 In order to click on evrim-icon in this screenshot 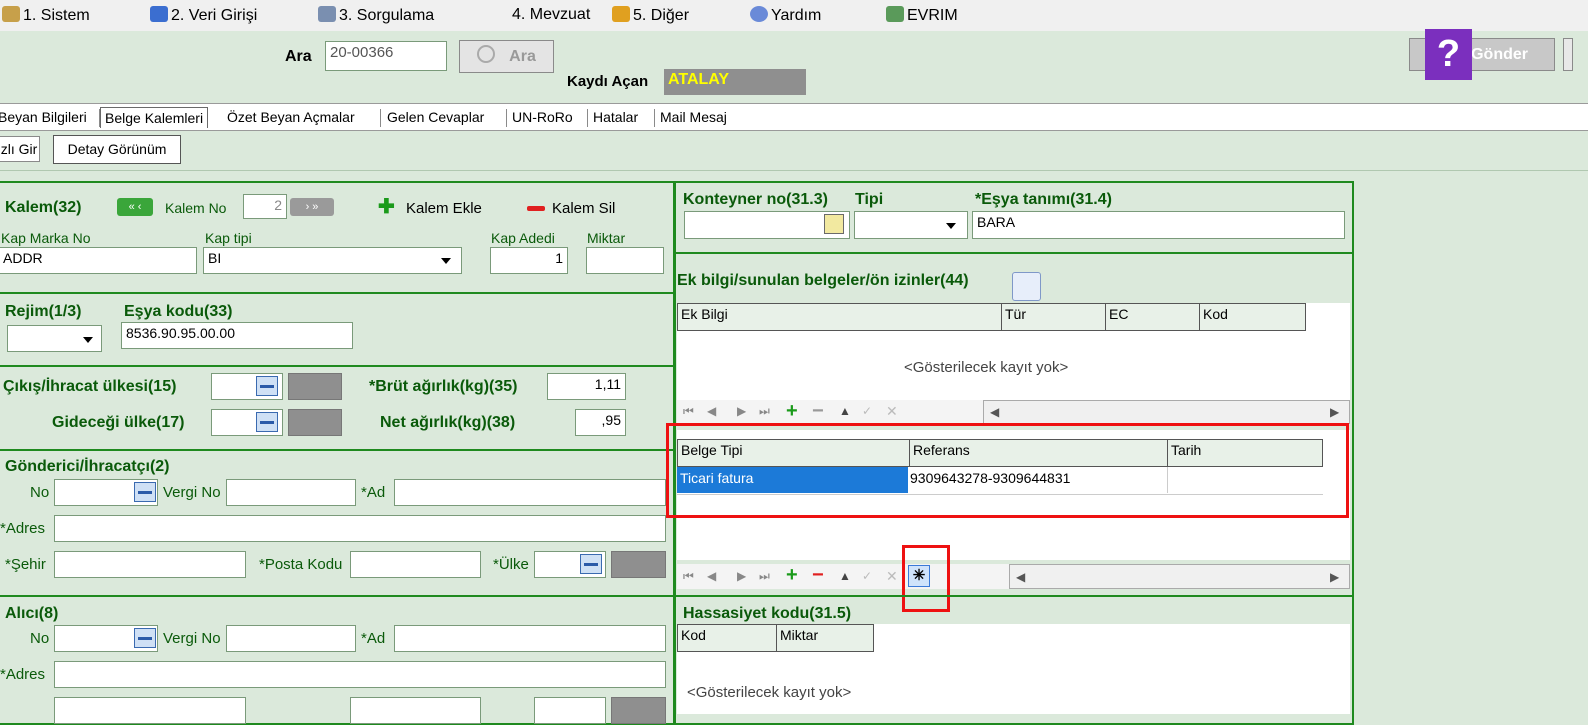, I will do `click(895, 14)`.